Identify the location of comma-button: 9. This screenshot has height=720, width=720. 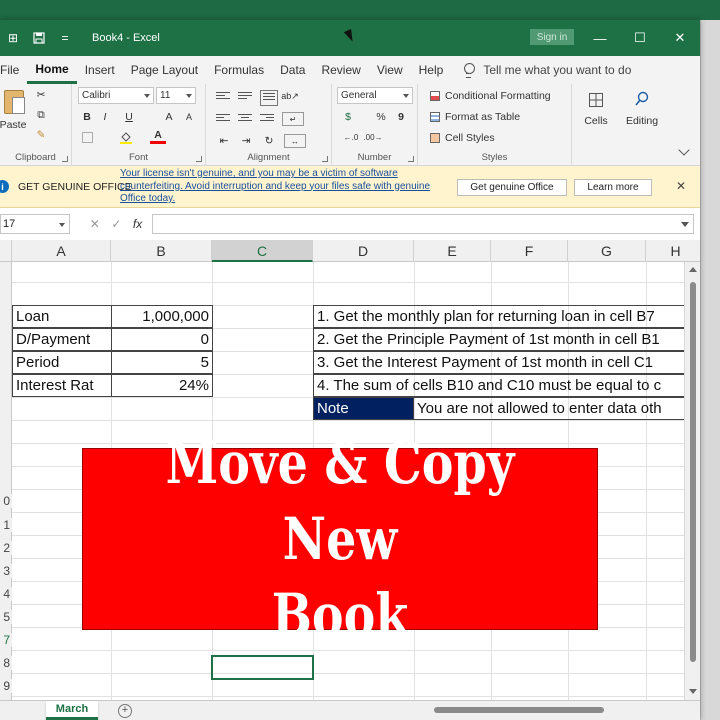
(401, 117).